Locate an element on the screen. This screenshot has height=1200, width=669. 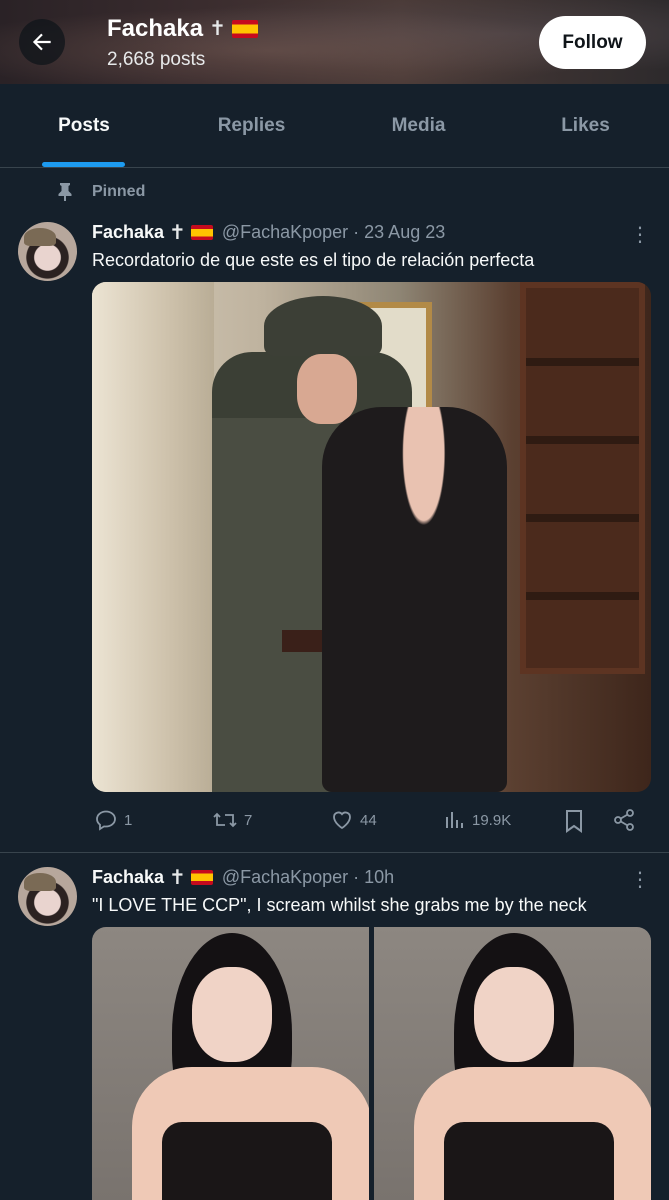
tweet-header: Fachaka ✝ @FachaKpoper · 10h is located at coordinates (243, 877).